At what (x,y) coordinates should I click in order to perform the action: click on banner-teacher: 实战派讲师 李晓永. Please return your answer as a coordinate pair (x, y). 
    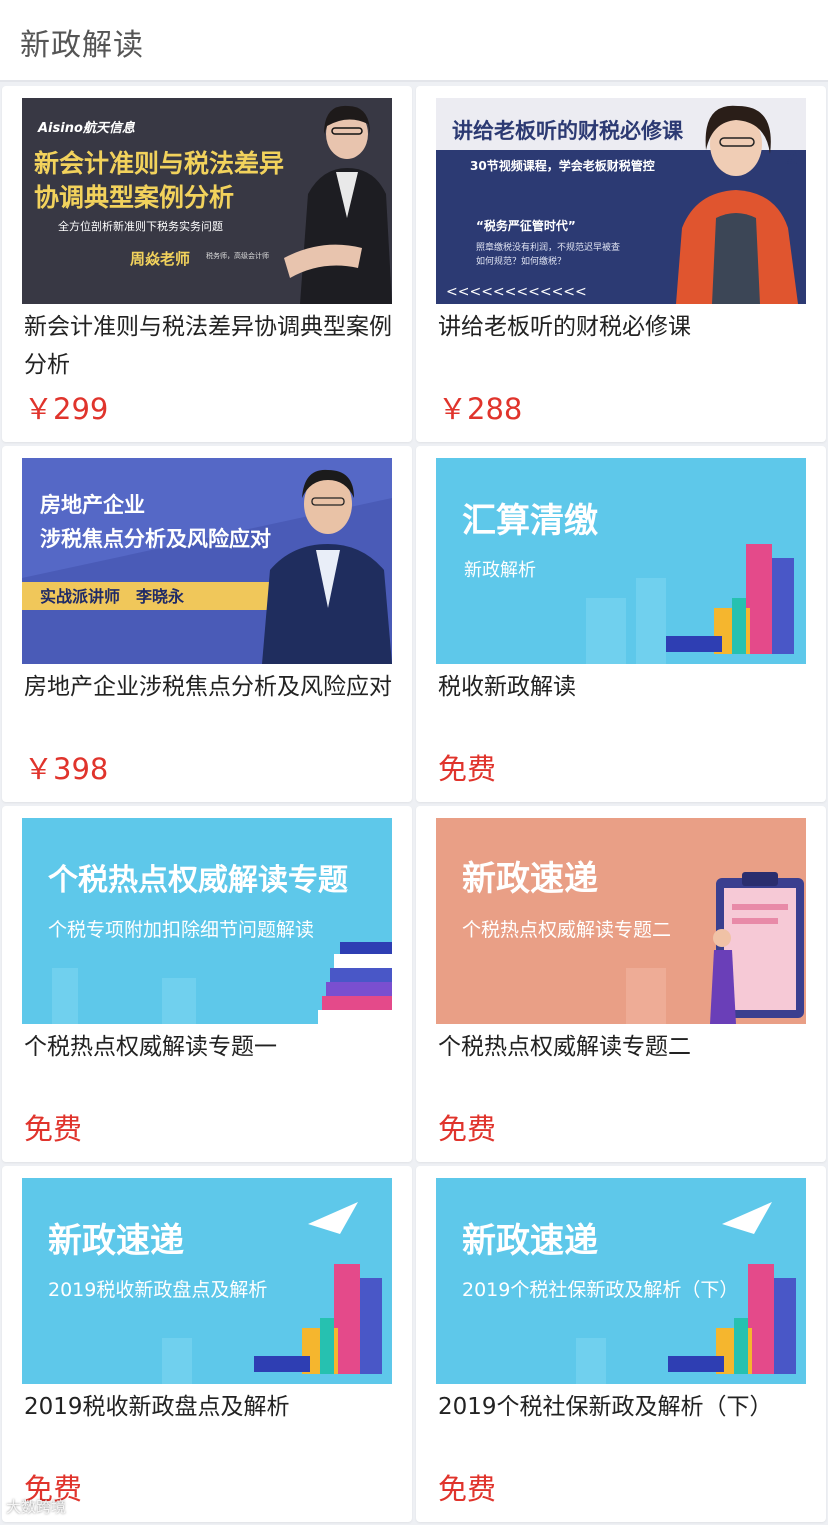
    Looking at the image, I should click on (112, 596).